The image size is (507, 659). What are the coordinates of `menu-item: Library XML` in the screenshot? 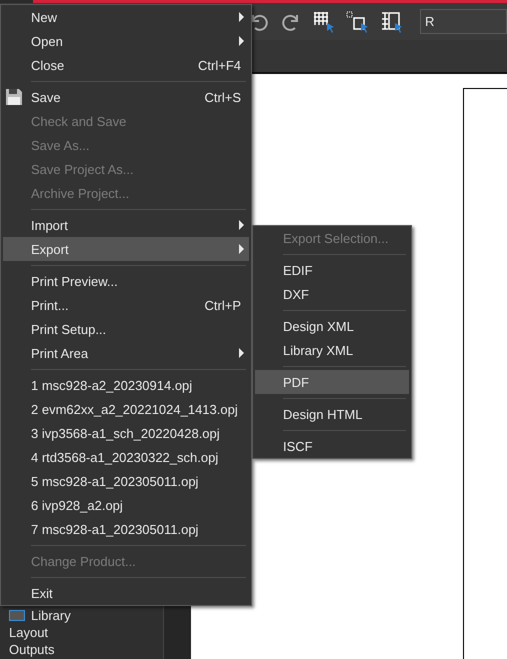 It's located at (332, 350).